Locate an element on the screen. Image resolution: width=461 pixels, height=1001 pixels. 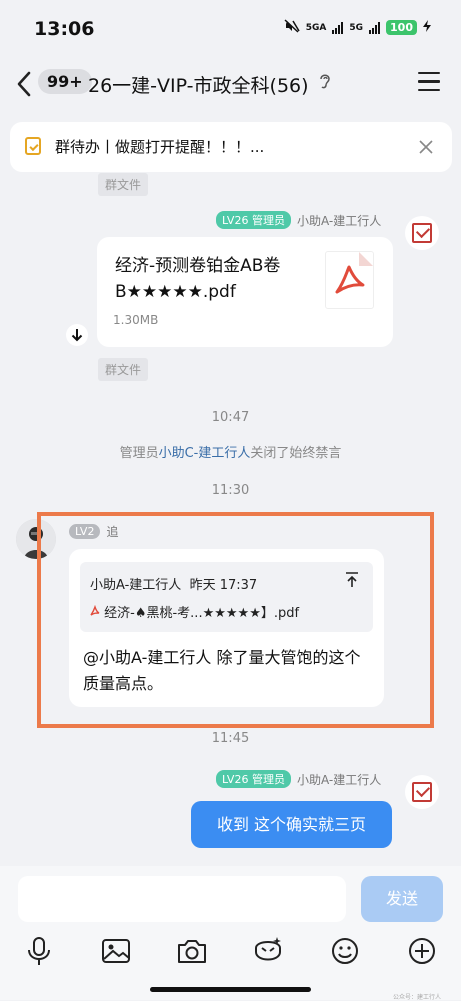
plus-icon is located at coordinates (422, 951).